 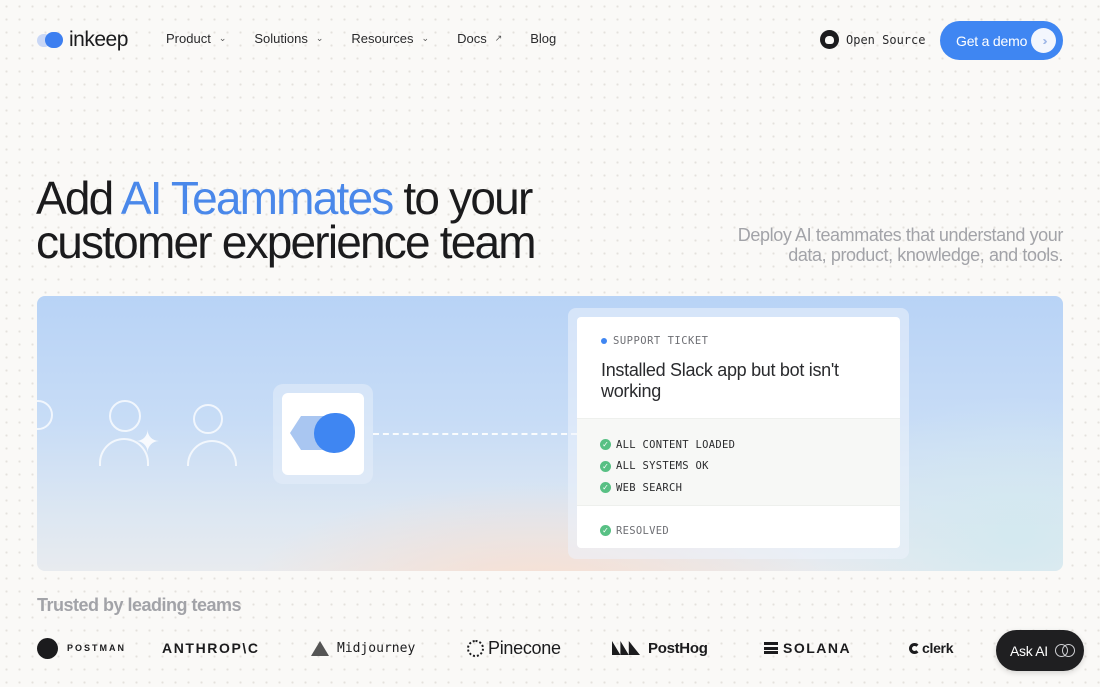 I want to click on resolved-row: ✓ RESOLVED, so click(x=738, y=531).